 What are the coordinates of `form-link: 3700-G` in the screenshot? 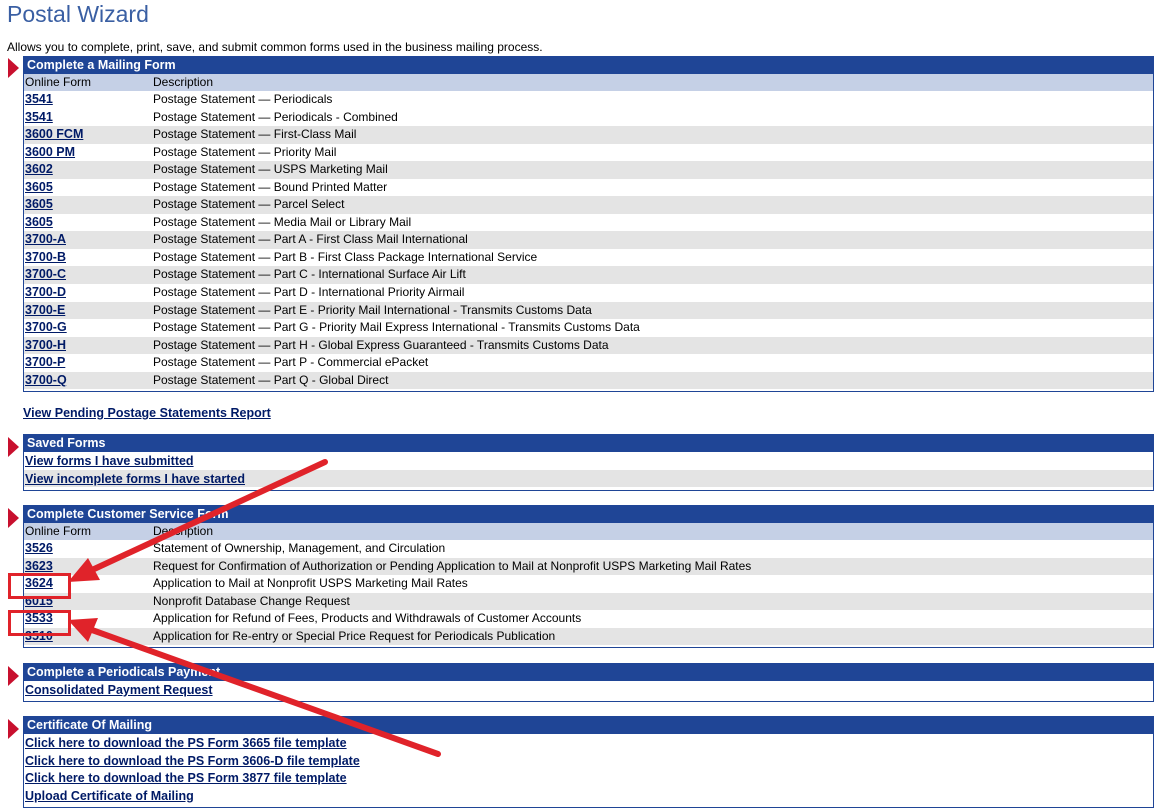 It's located at (46, 327).